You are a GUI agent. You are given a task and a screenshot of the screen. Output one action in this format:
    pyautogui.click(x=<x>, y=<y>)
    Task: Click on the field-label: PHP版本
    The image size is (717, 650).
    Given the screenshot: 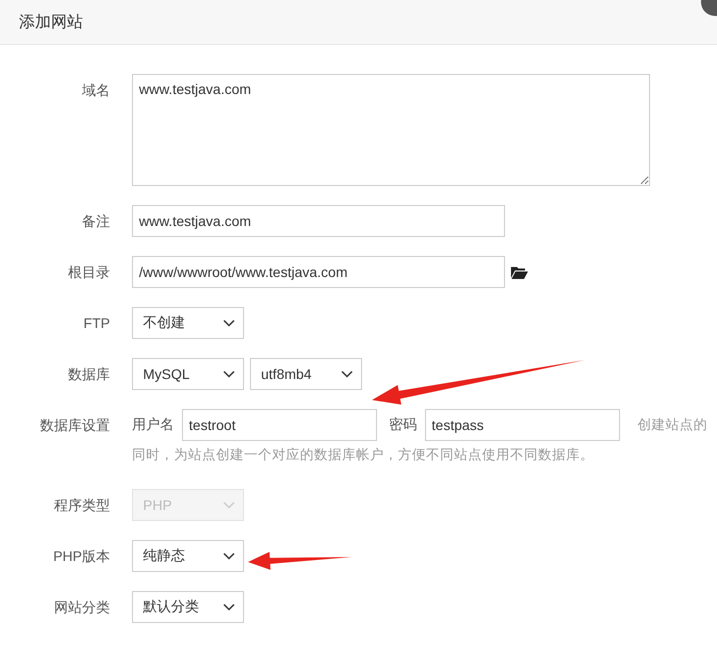 What is the action you would take?
    pyautogui.click(x=81, y=556)
    